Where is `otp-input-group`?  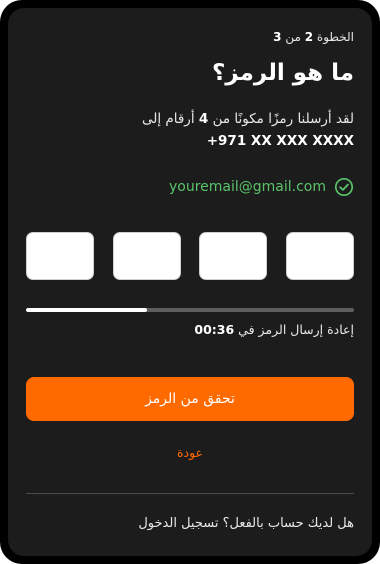
otp-input-group is located at coordinates (190, 257).